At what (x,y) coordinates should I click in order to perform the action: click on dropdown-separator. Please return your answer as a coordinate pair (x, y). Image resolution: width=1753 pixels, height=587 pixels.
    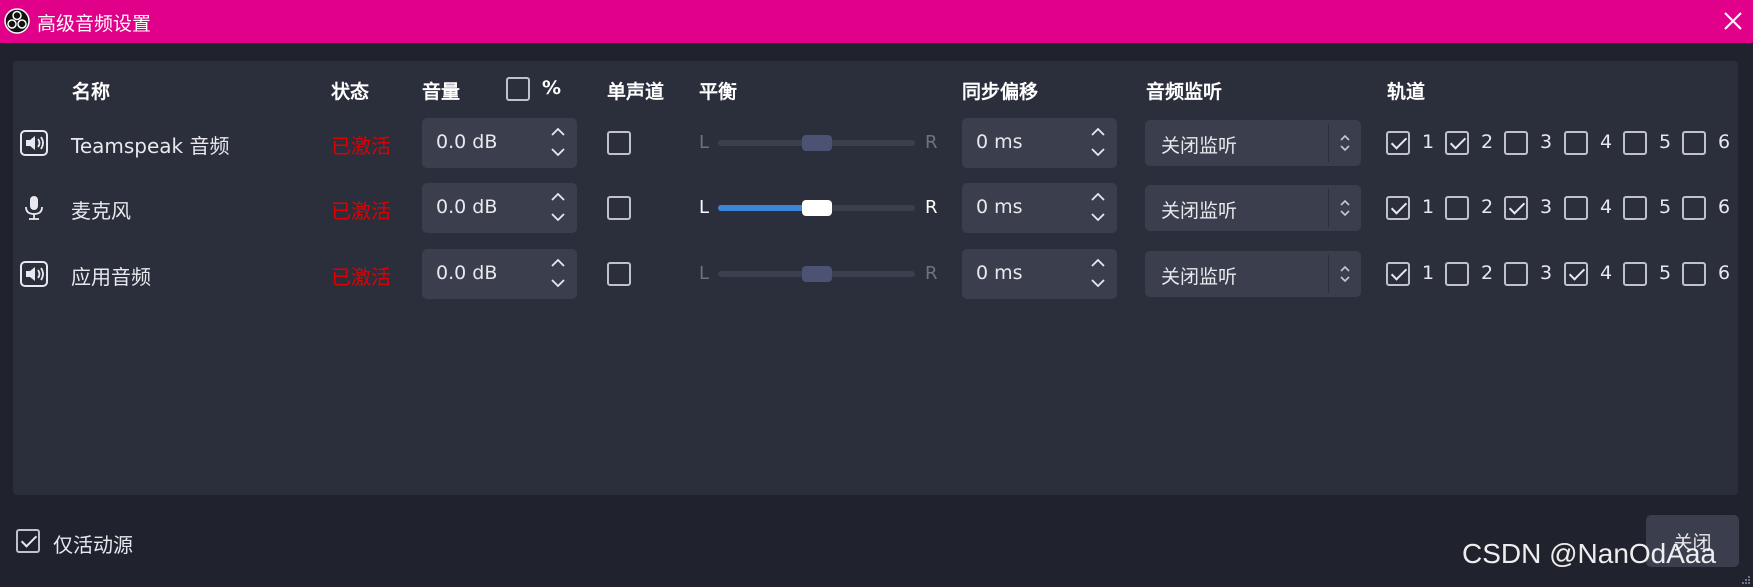
    Looking at the image, I should click on (1328, 208).